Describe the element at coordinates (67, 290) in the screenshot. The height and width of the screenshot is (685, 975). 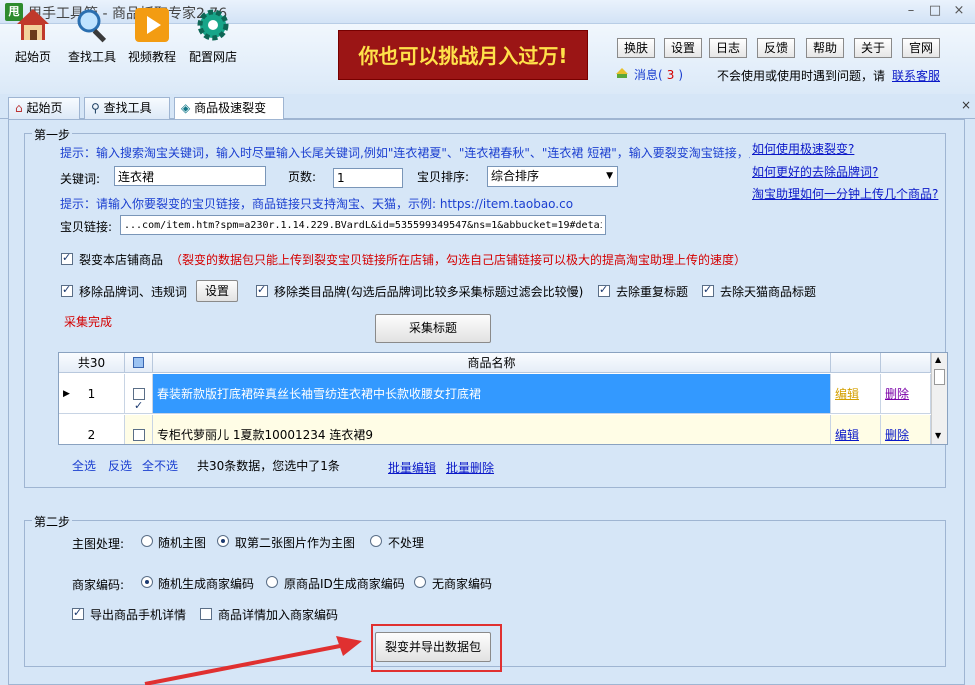
I see `remove-brand-checkbox` at that location.